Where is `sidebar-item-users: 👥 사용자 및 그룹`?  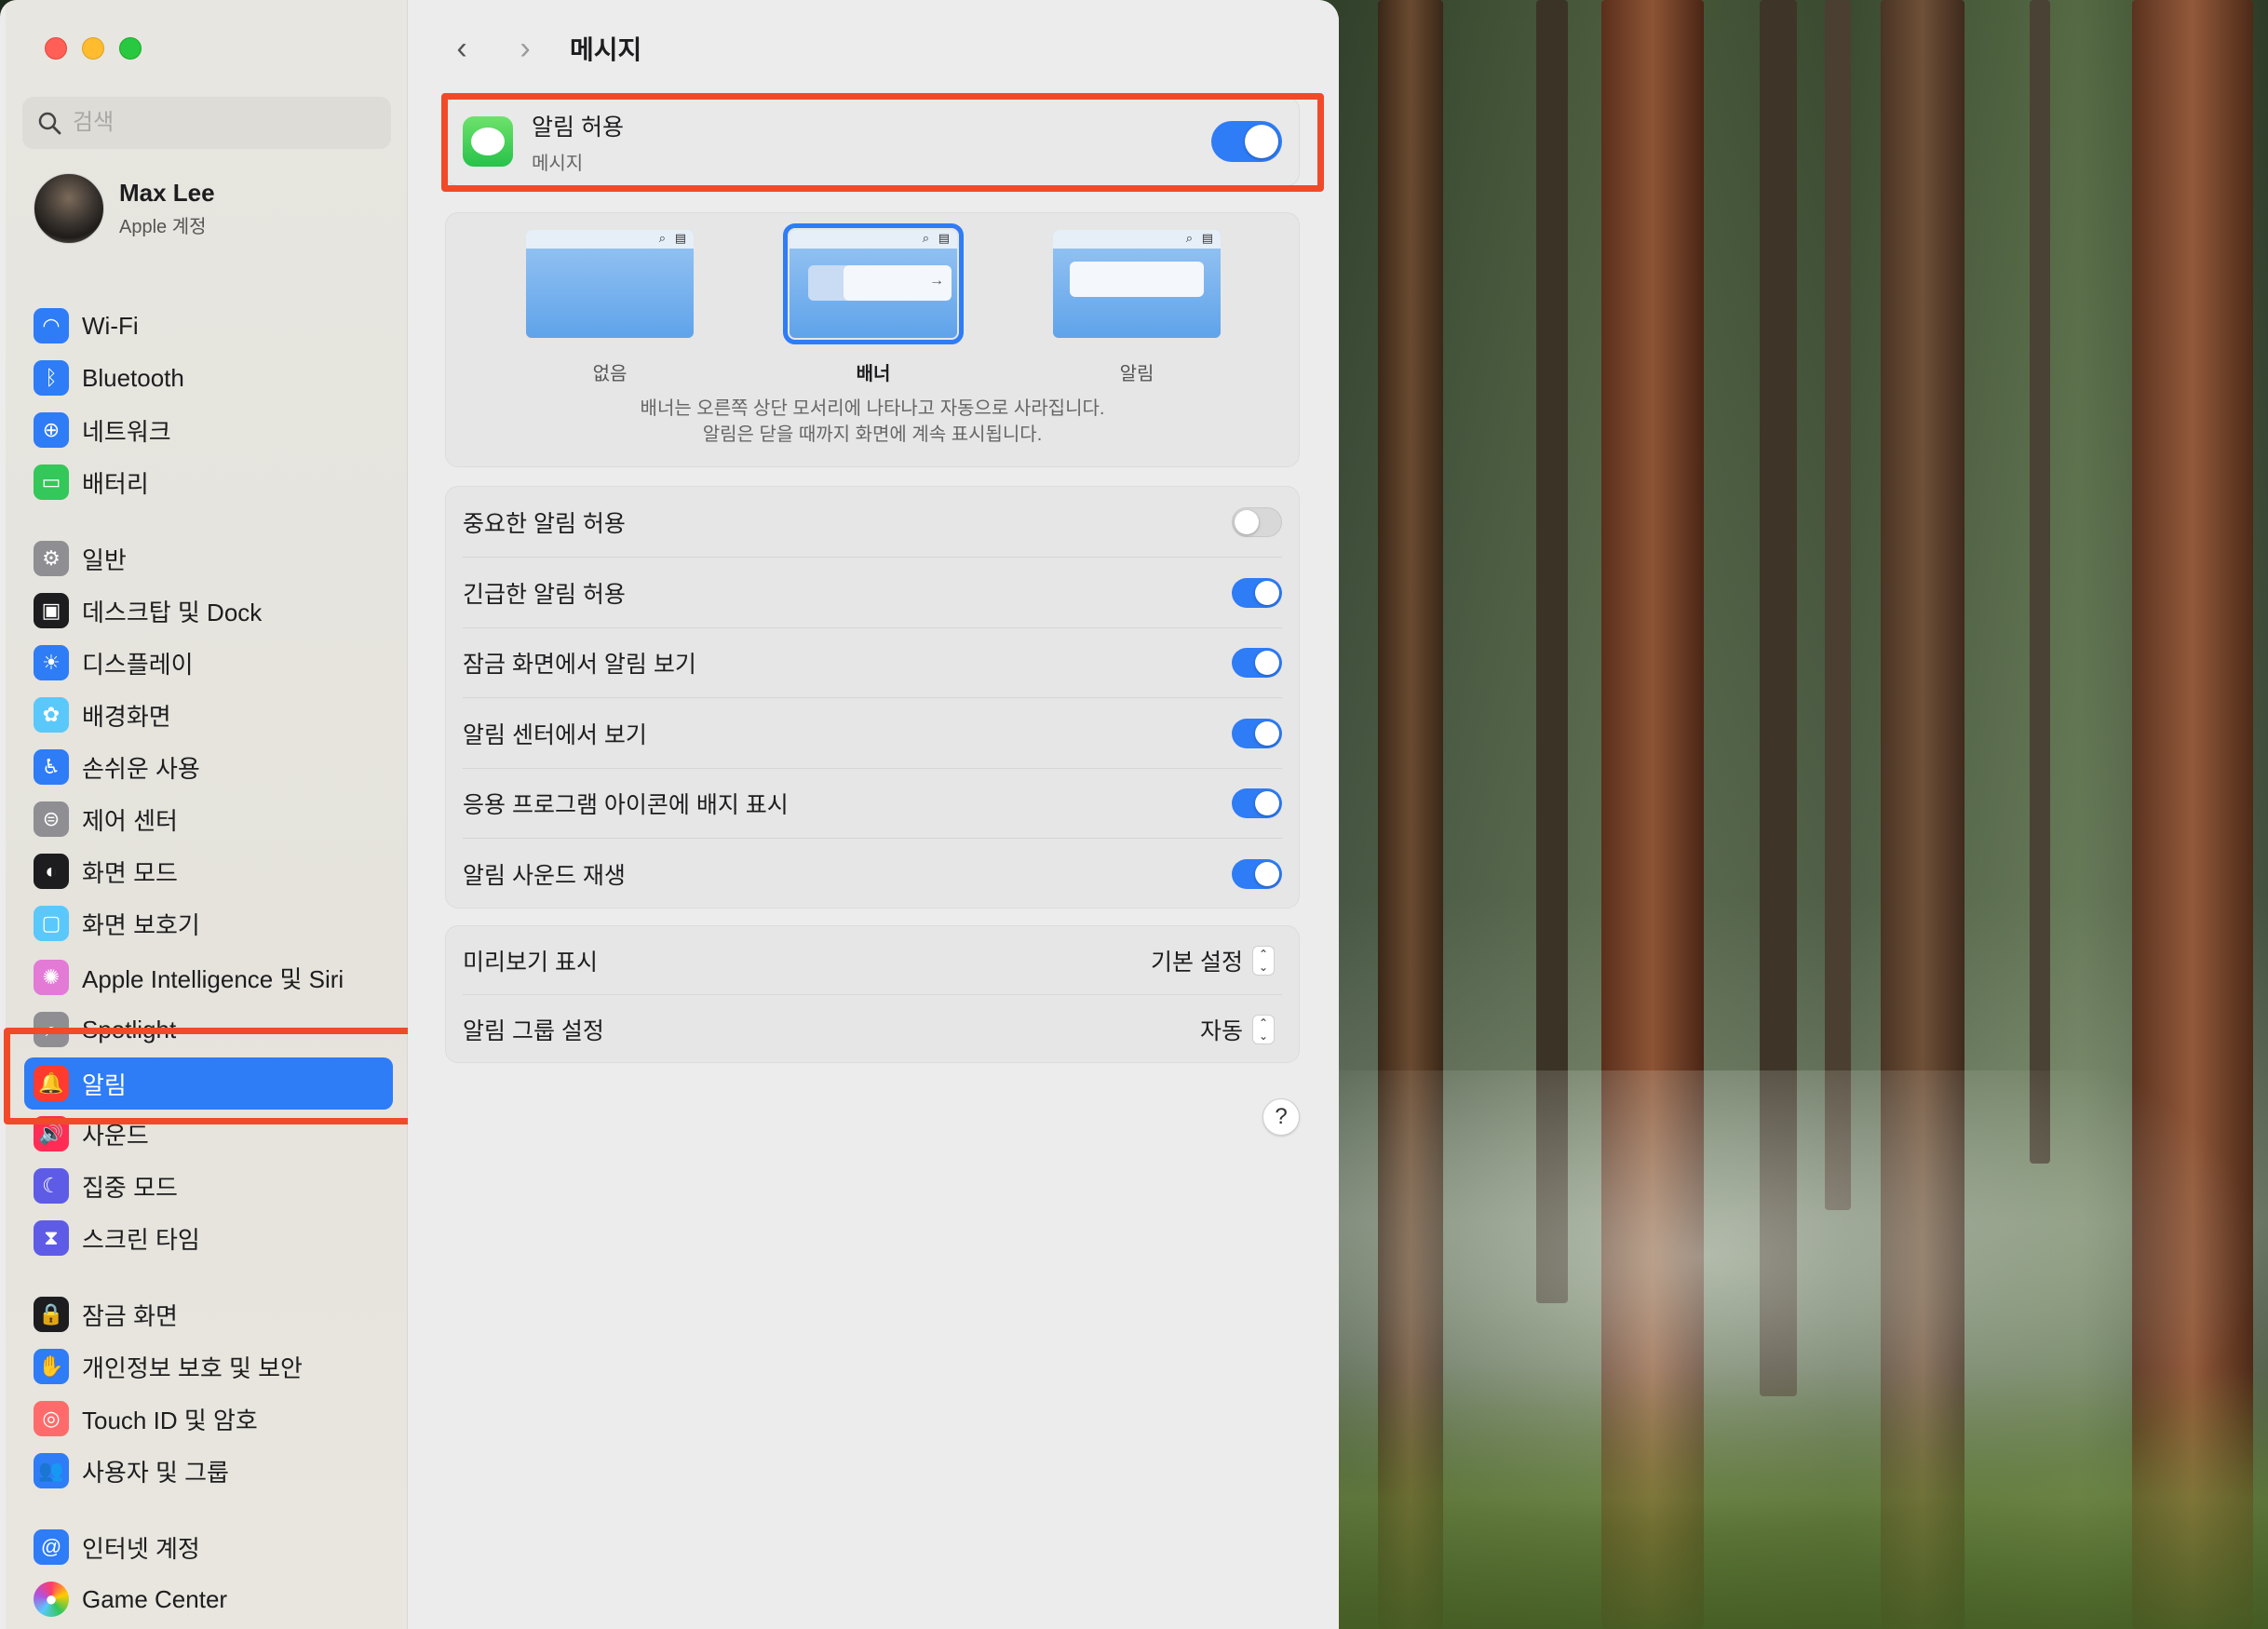 sidebar-item-users: 👥 사용자 및 그룹 is located at coordinates (212, 1470).